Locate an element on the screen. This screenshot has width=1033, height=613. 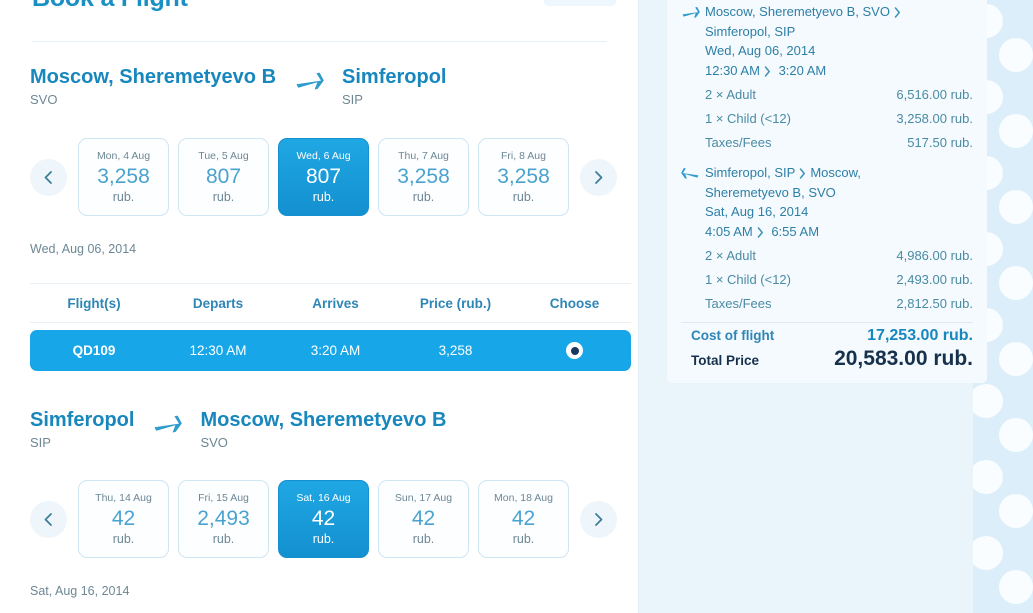
summary-leg-route-line1: Simferopol, SIP Moscow, is located at coordinates (839, 173).